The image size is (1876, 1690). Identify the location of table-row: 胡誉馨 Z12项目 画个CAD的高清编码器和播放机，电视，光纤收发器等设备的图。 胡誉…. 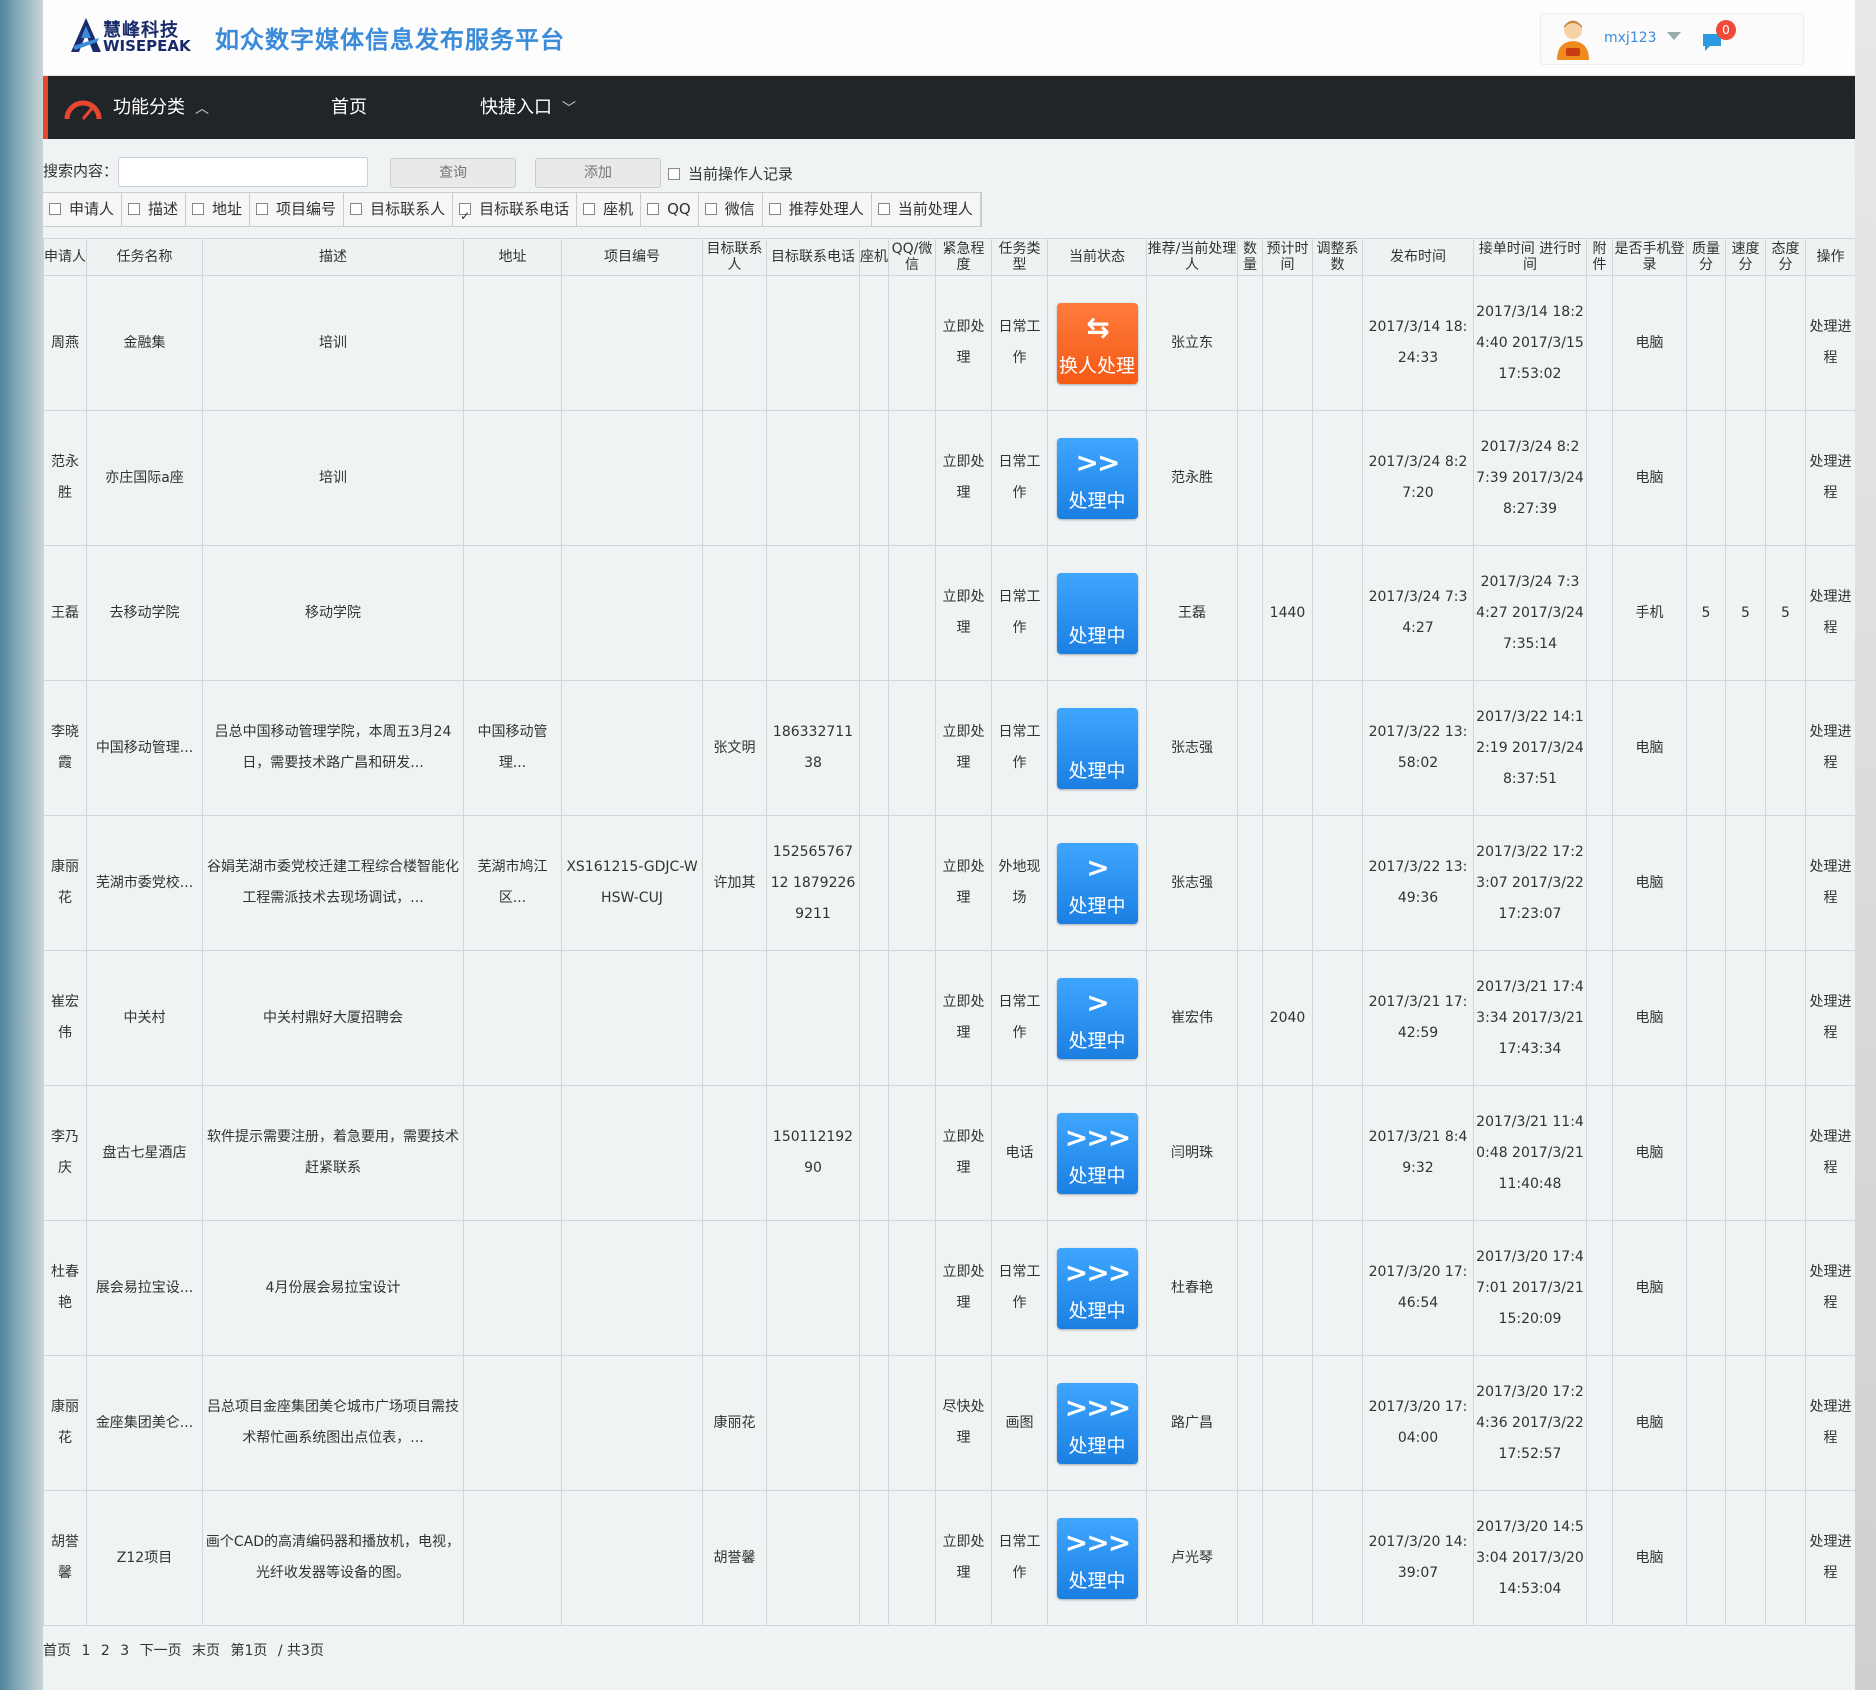
(949, 1558).